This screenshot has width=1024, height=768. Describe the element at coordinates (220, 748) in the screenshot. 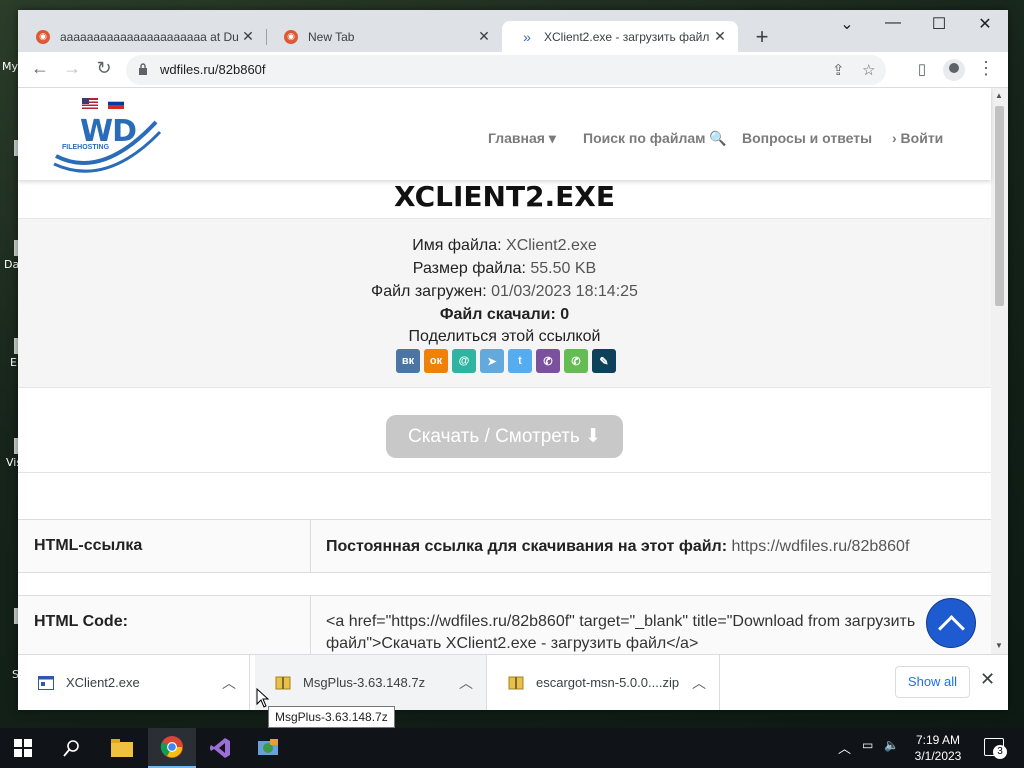

I see `visual-studio-icon` at that location.